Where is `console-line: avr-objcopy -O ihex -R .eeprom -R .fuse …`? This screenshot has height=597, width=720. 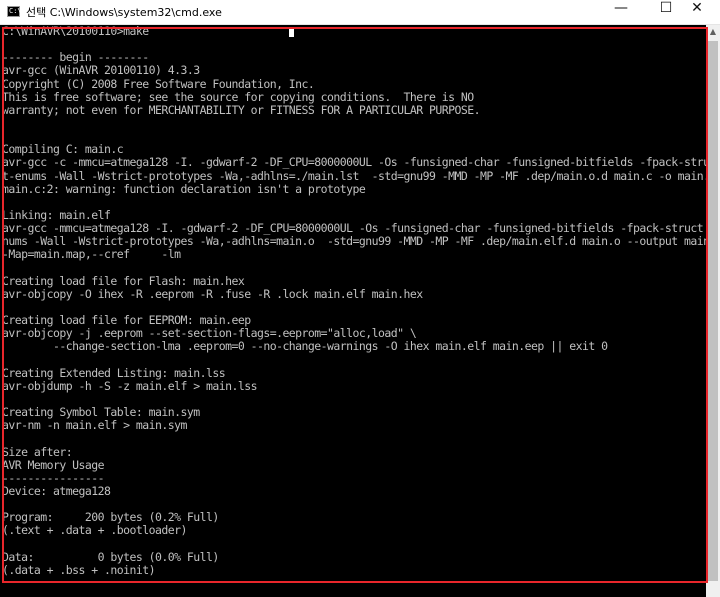 console-line: avr-objcopy -O ihex -R .eeprom -R .fuse … is located at coordinates (212, 293).